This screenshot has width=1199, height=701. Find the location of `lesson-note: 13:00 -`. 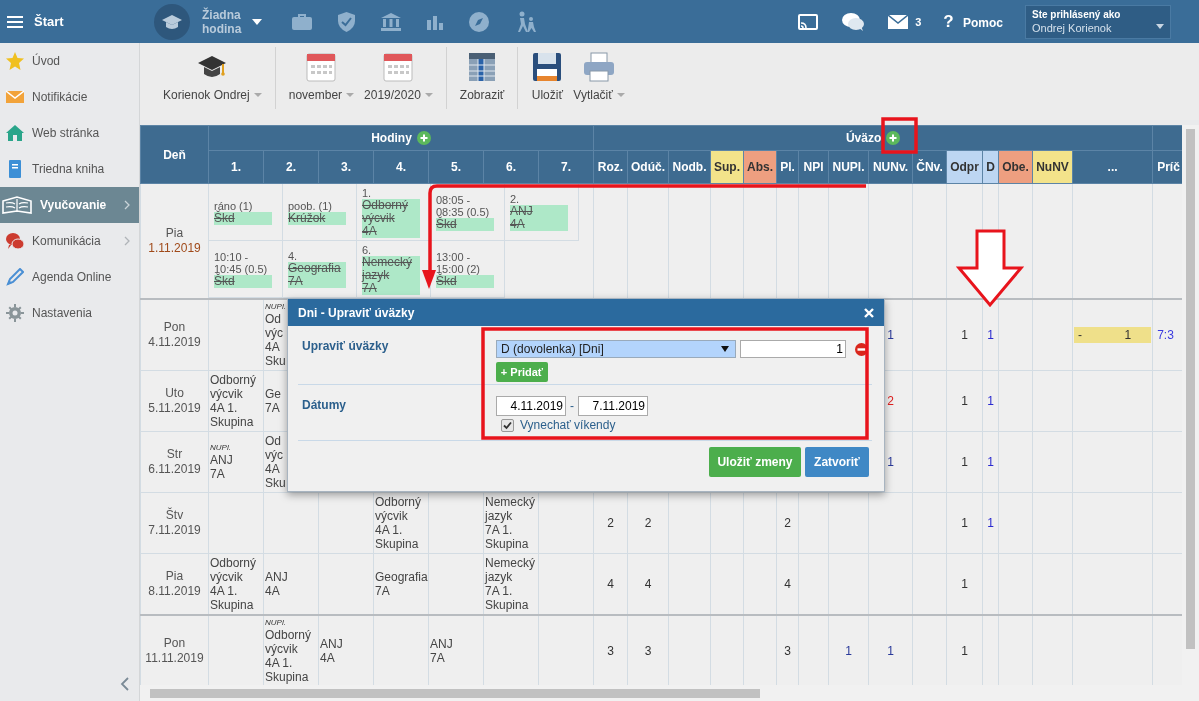

lesson-note: 13:00 - is located at coordinates (454, 256).